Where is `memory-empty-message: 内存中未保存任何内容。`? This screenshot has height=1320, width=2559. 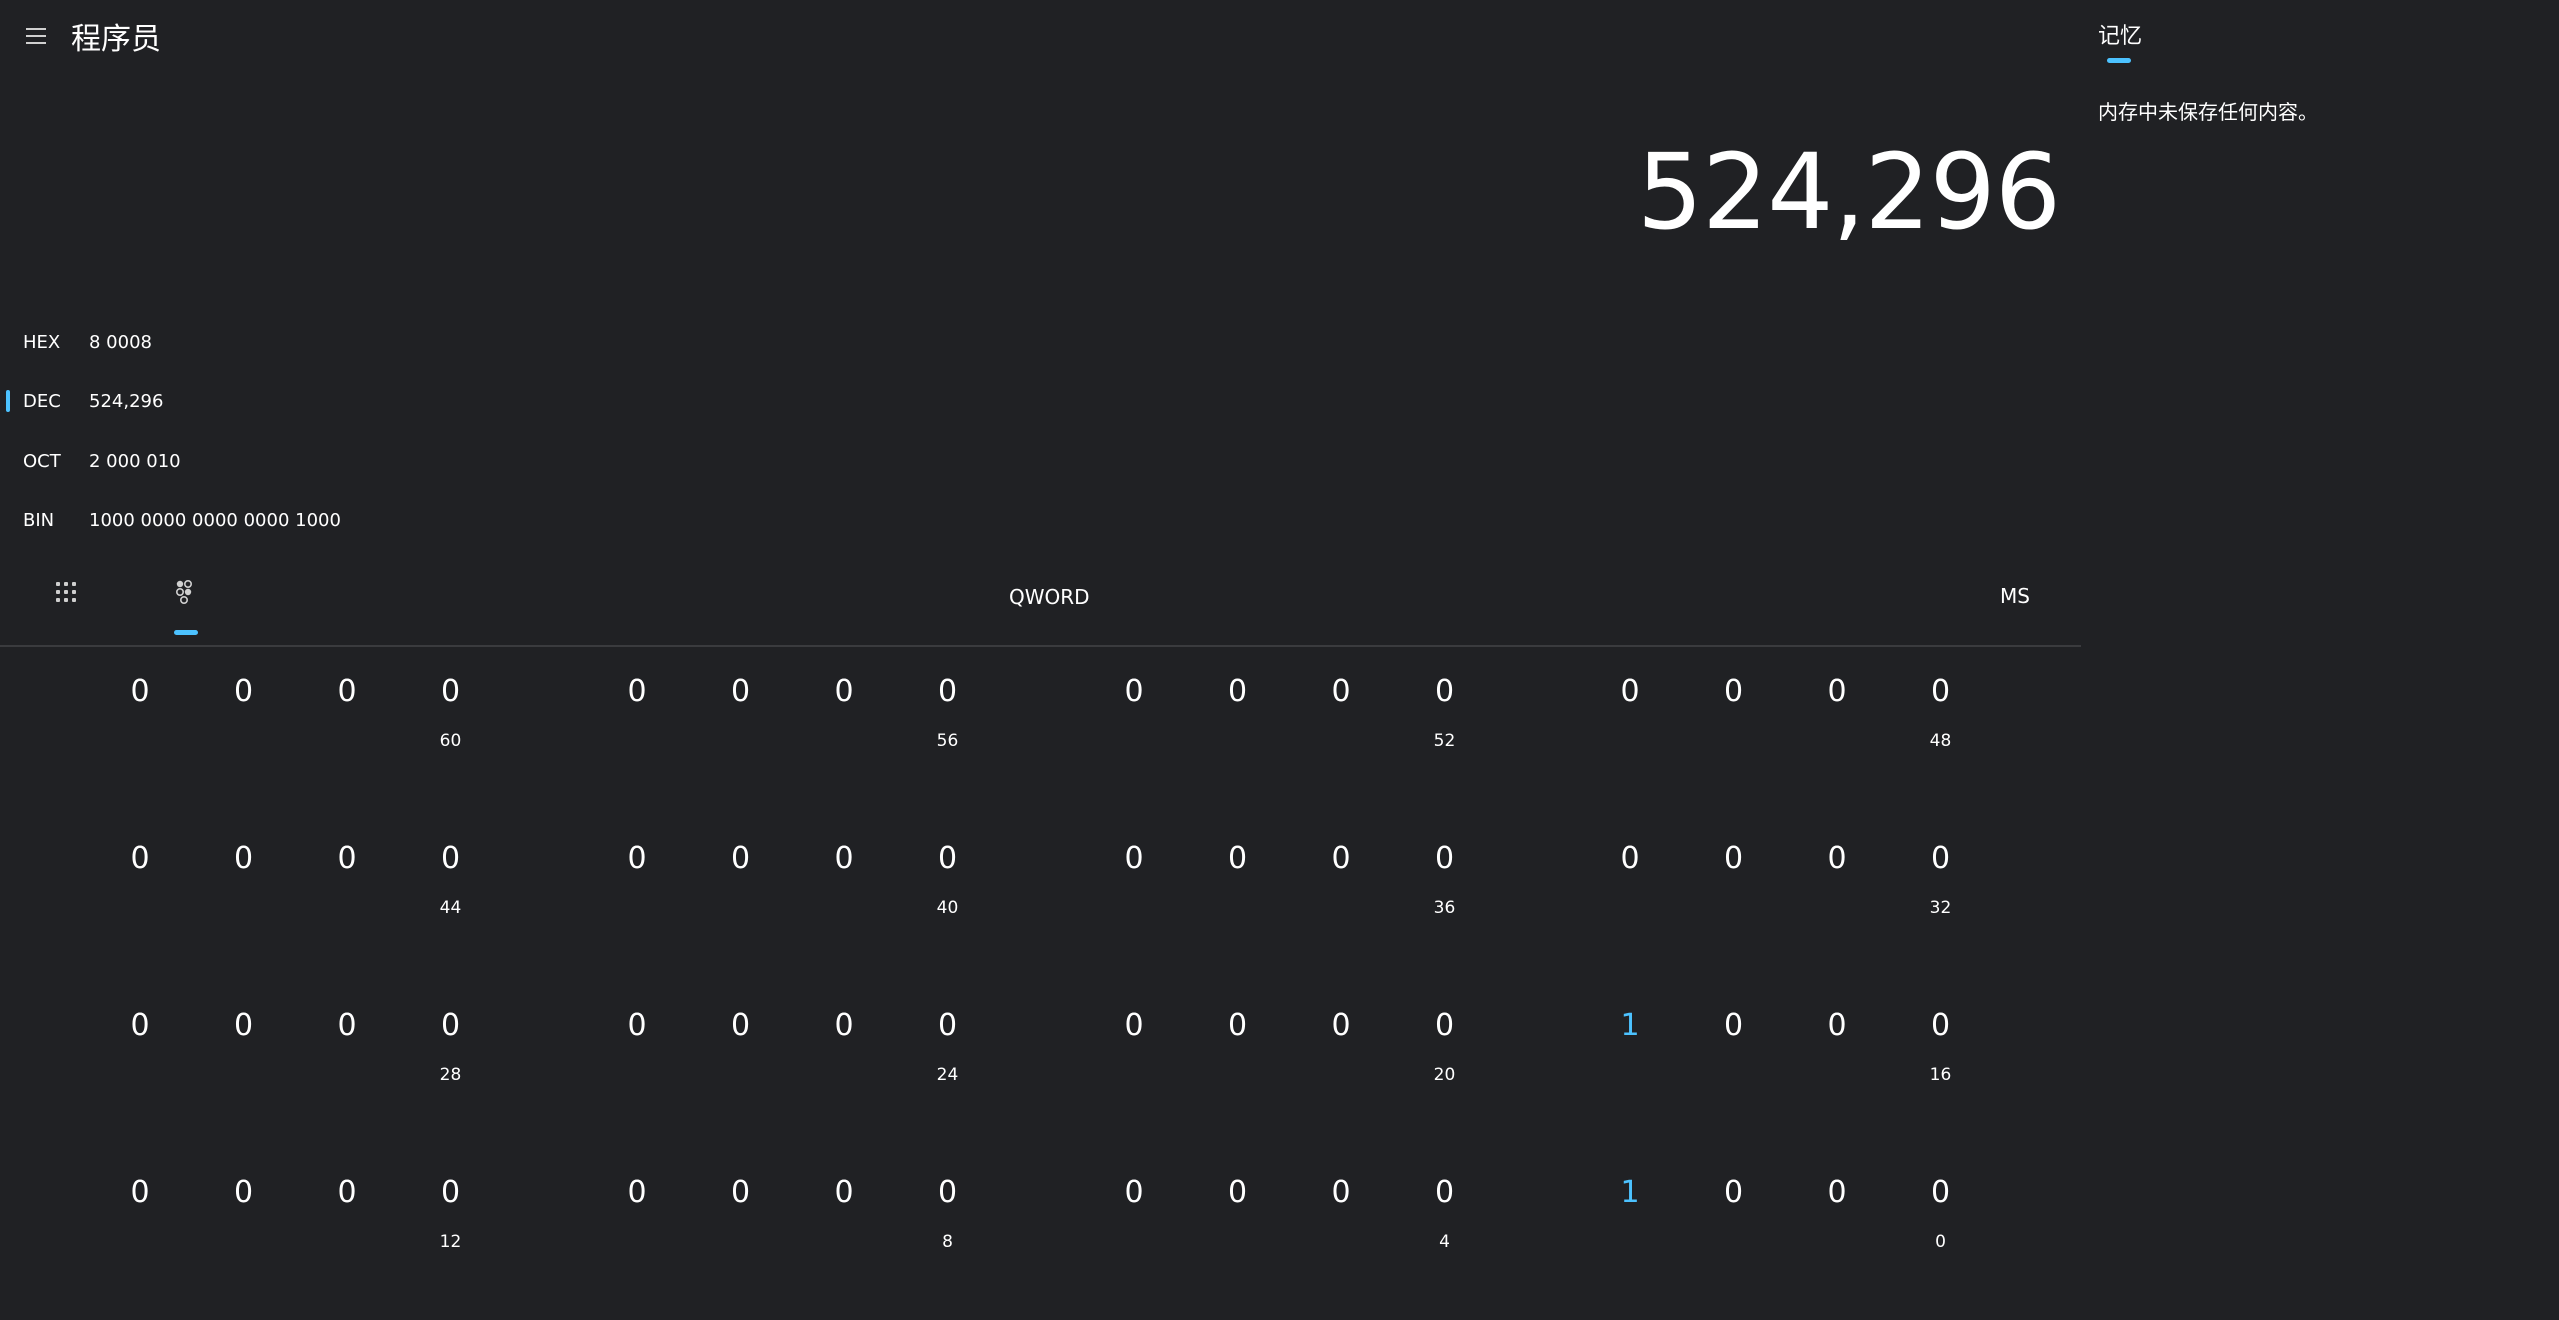 memory-empty-message: 内存中未保存任何内容。 is located at coordinates (2208, 112).